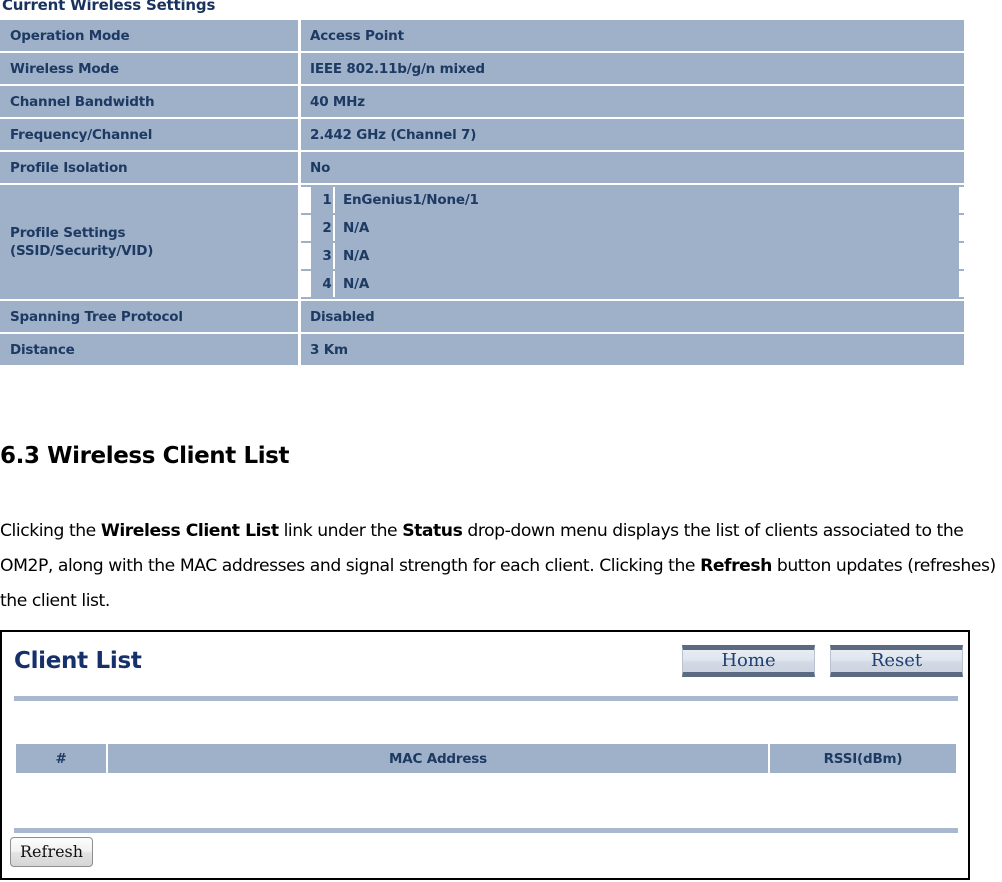 The width and height of the screenshot is (1002, 882). What do you see at coordinates (68, 233) in the screenshot?
I see `profile-settings-label-line1: Profile Settings` at bounding box center [68, 233].